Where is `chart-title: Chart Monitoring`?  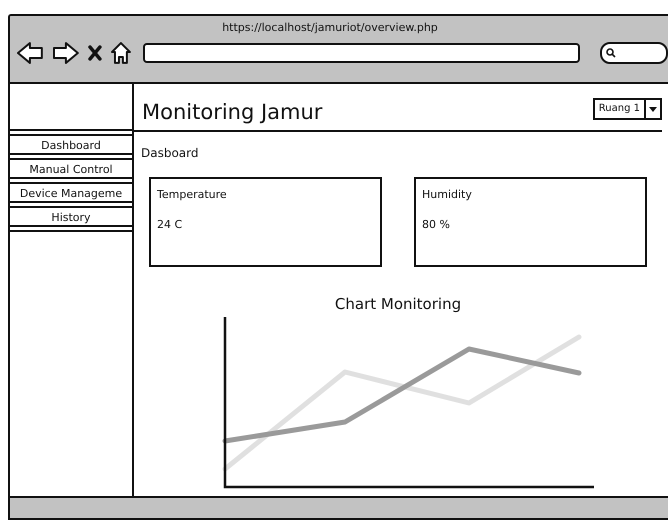
chart-title: Chart Monitoring is located at coordinates (398, 304).